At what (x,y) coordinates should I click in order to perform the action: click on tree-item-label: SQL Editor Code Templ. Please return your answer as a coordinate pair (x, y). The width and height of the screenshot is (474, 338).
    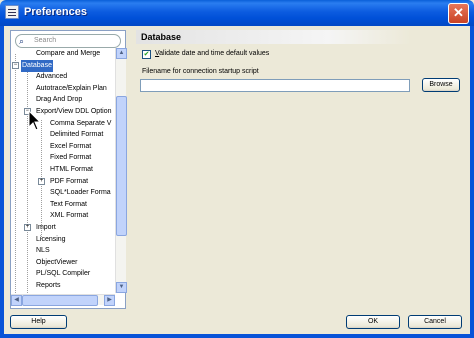
    Looking at the image, I should click on (72, 292).